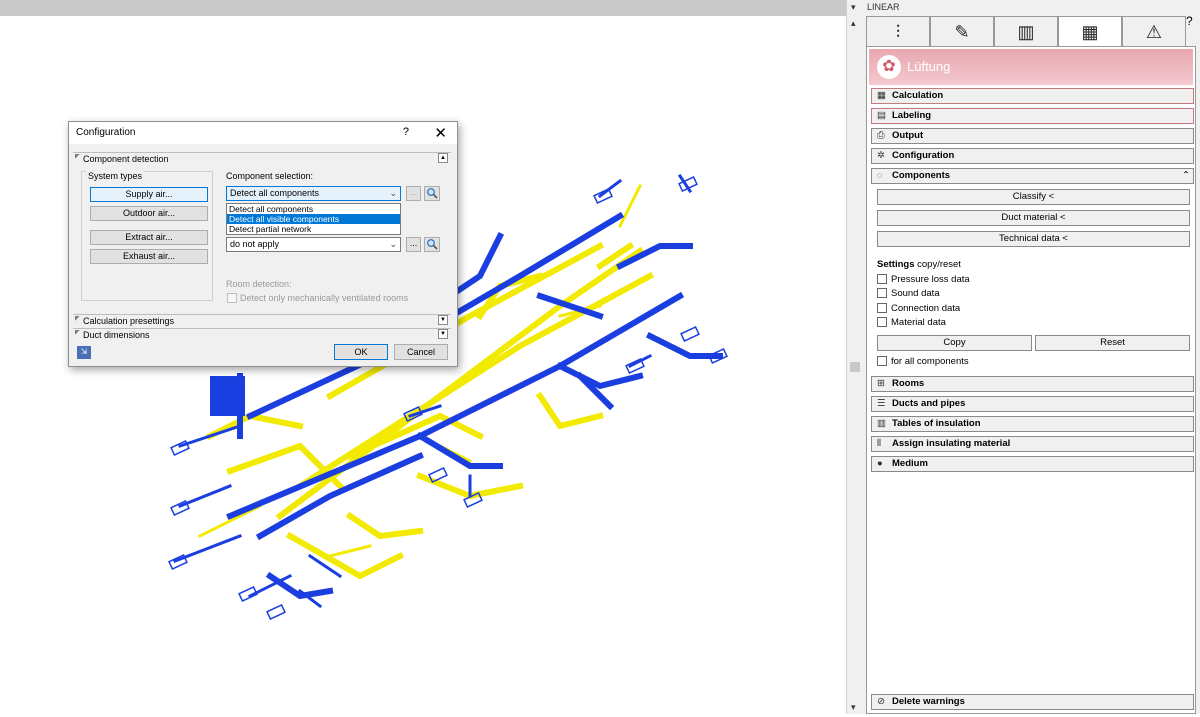 Image resolution: width=1200 pixels, height=717 pixels. What do you see at coordinates (951, 443) in the screenshot?
I see `section-label: Assign insulating material` at bounding box center [951, 443].